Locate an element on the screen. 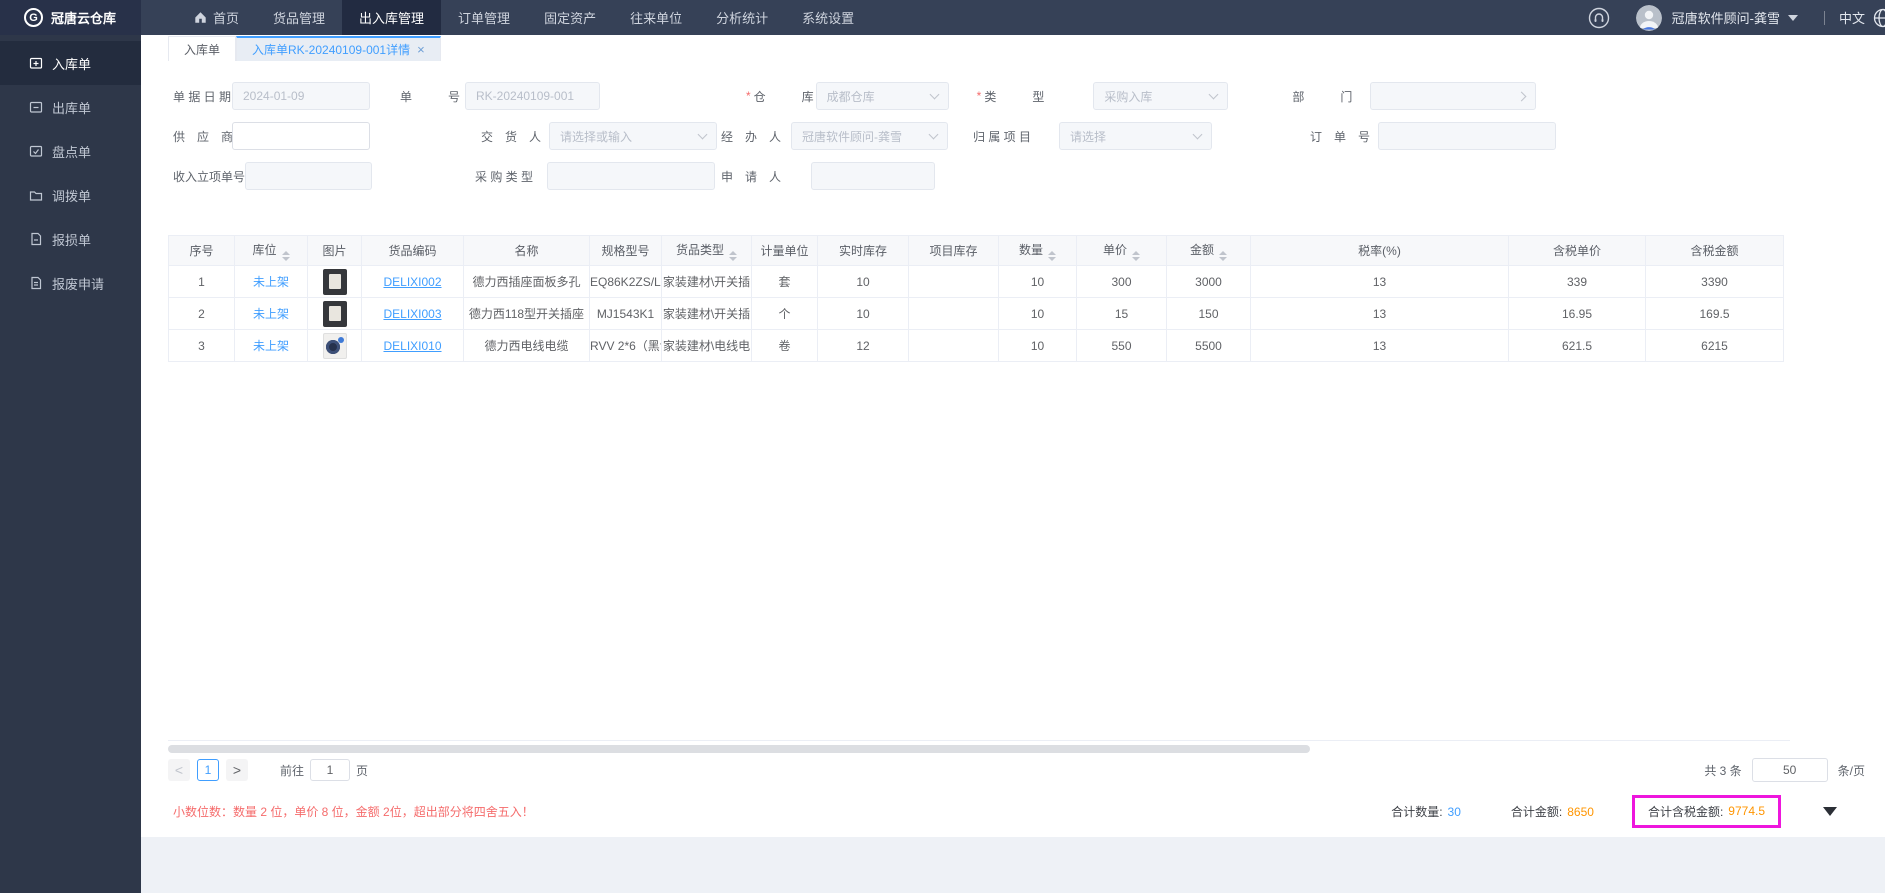 This screenshot has width=1885, height=893. handler-select: 冠唐软件顾问-龚雪 is located at coordinates (869, 136).